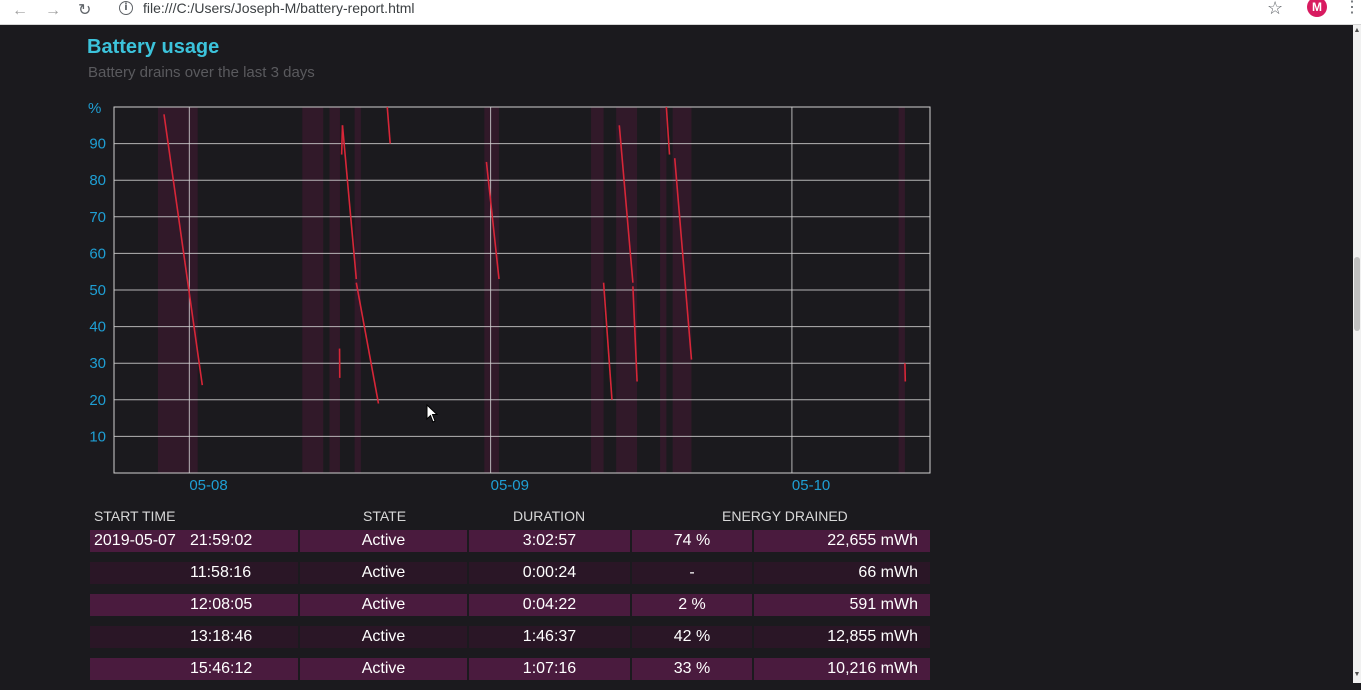  I want to click on cell-percent: 33 %, so click(692, 669).